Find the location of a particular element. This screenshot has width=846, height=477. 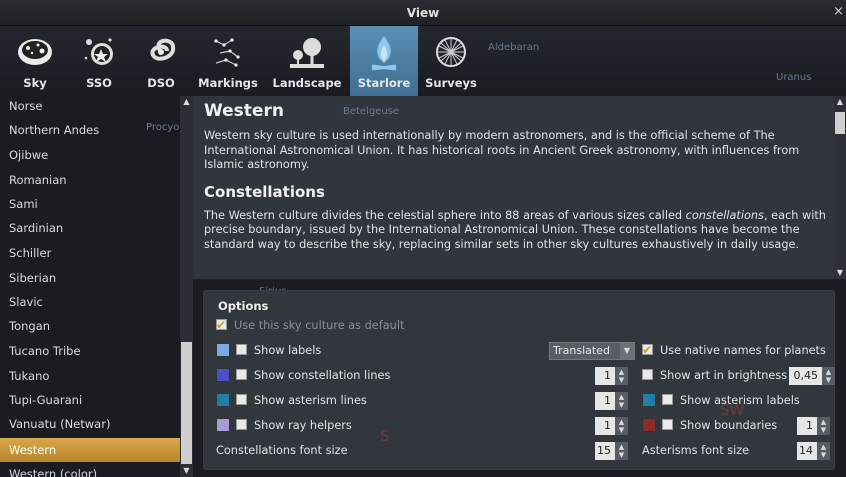

tab-markings-label: Markings is located at coordinates (228, 83).